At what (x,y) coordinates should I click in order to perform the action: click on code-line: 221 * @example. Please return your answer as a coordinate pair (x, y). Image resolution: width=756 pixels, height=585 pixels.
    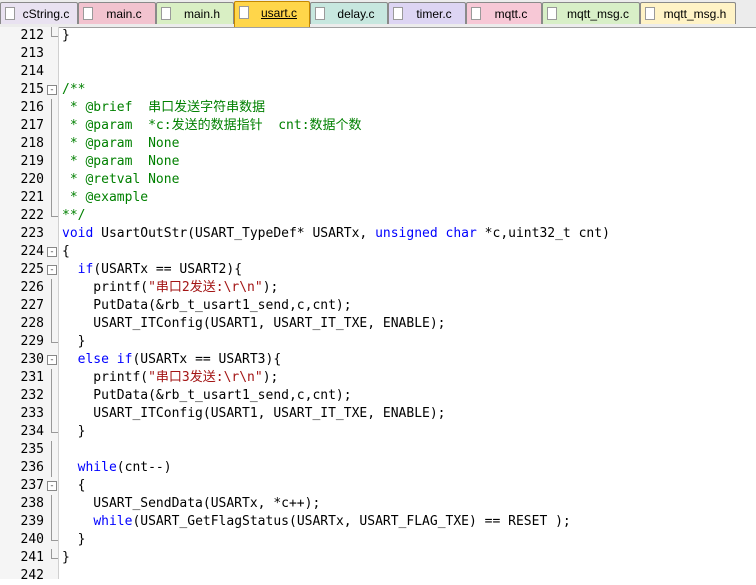
    Looking at the image, I should click on (378, 198).